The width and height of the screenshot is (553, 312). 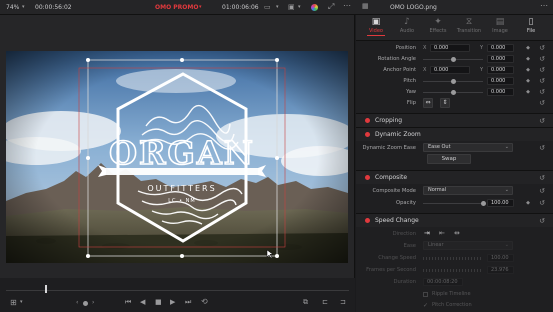 I want to click on change-speed-field: 100.00, so click(x=500, y=258).